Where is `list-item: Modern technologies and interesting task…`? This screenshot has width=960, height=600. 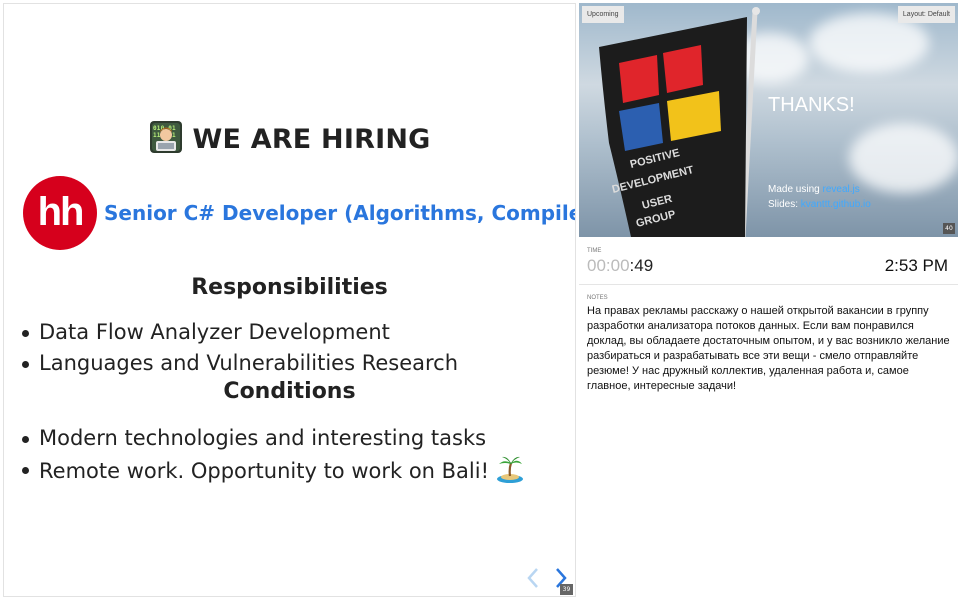
list-item: Modern technologies and interesting task… is located at coordinates (273, 438).